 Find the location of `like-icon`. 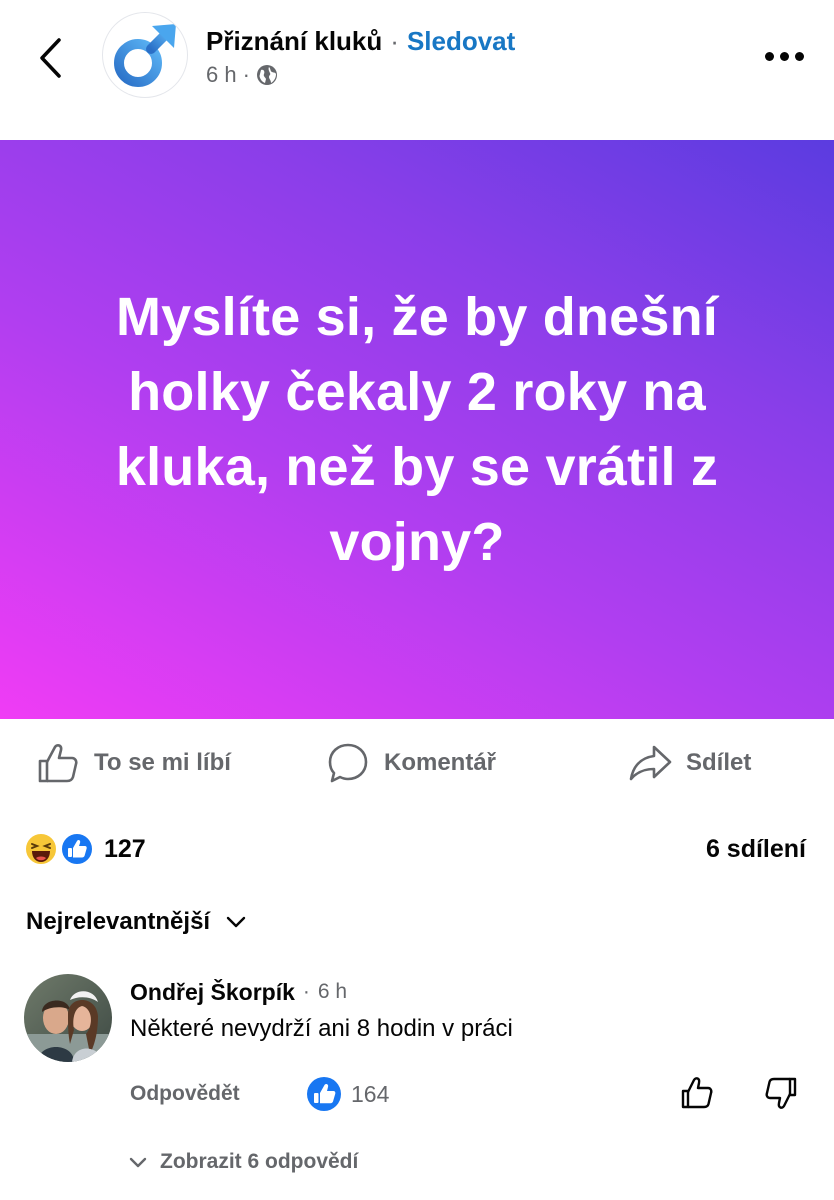

like-icon is located at coordinates (77, 849).